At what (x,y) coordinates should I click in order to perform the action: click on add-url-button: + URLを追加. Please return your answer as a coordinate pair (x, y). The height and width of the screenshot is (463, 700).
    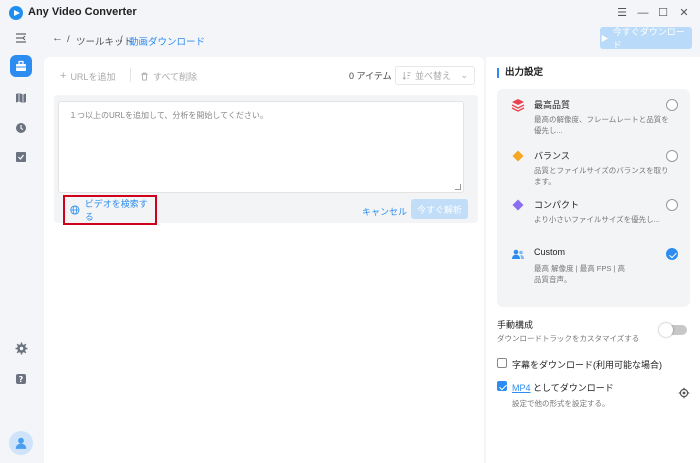
    Looking at the image, I should click on (87, 76).